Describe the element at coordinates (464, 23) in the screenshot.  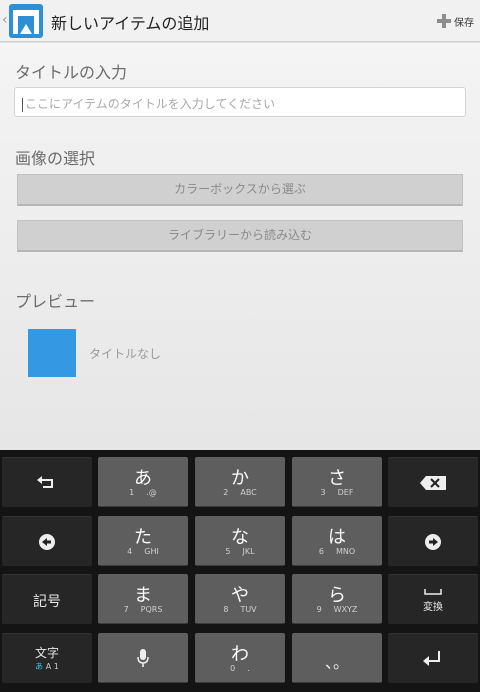
I see `save-button-label: 保存` at that location.